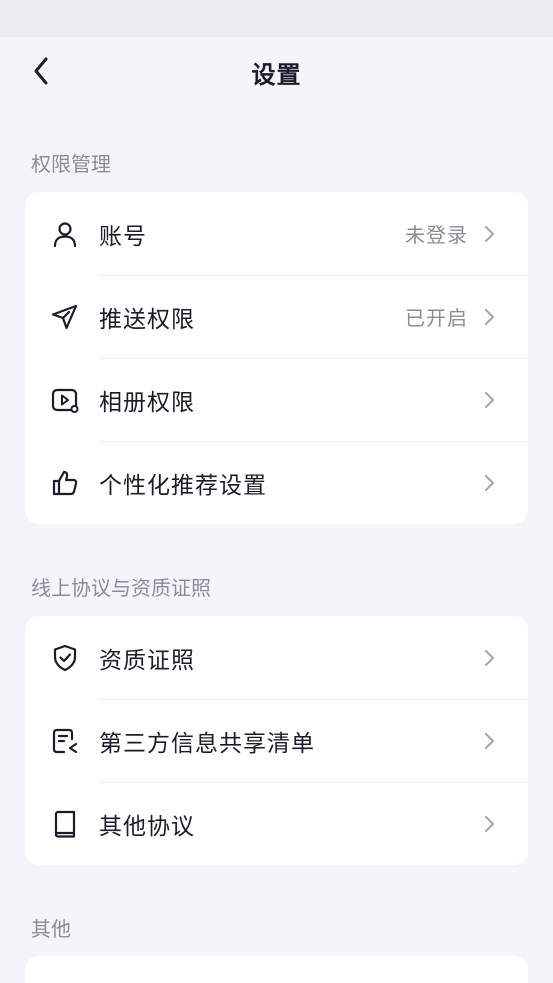 This screenshot has width=553, height=983. I want to click on send-icon, so click(62, 316).